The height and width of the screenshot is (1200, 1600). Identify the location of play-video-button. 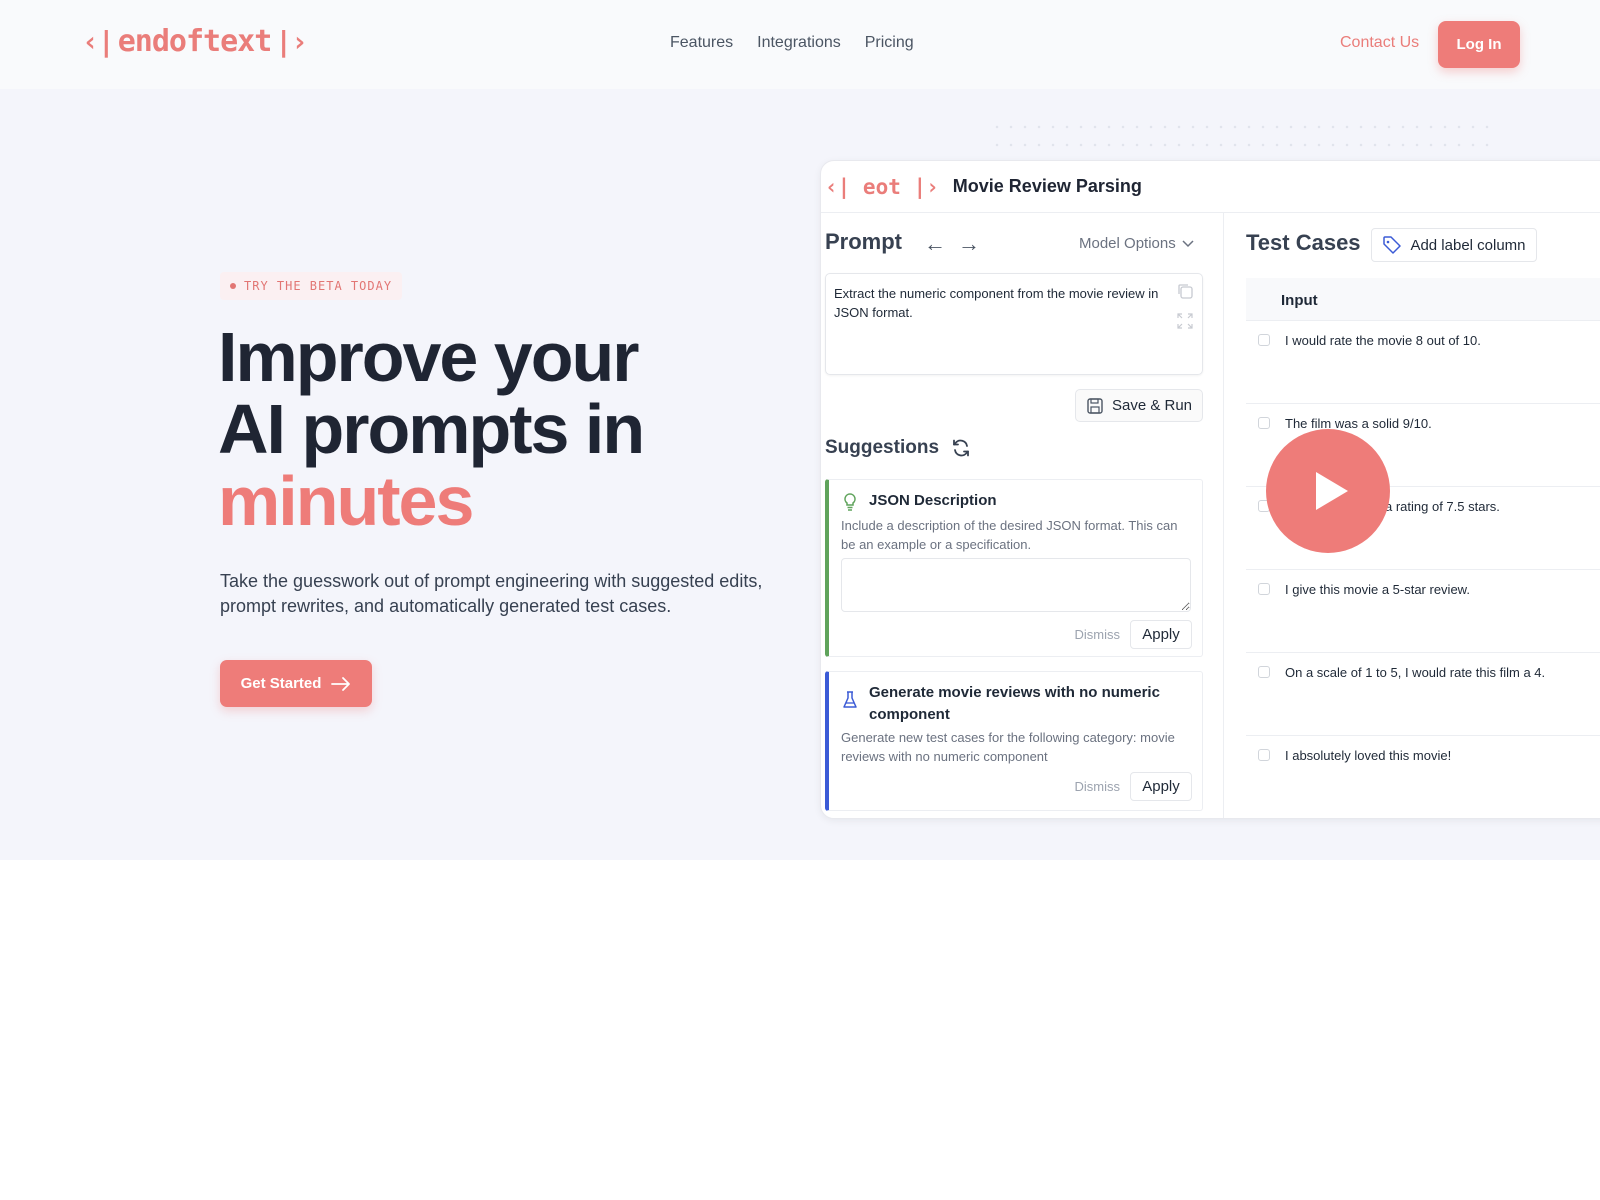
(1328, 491).